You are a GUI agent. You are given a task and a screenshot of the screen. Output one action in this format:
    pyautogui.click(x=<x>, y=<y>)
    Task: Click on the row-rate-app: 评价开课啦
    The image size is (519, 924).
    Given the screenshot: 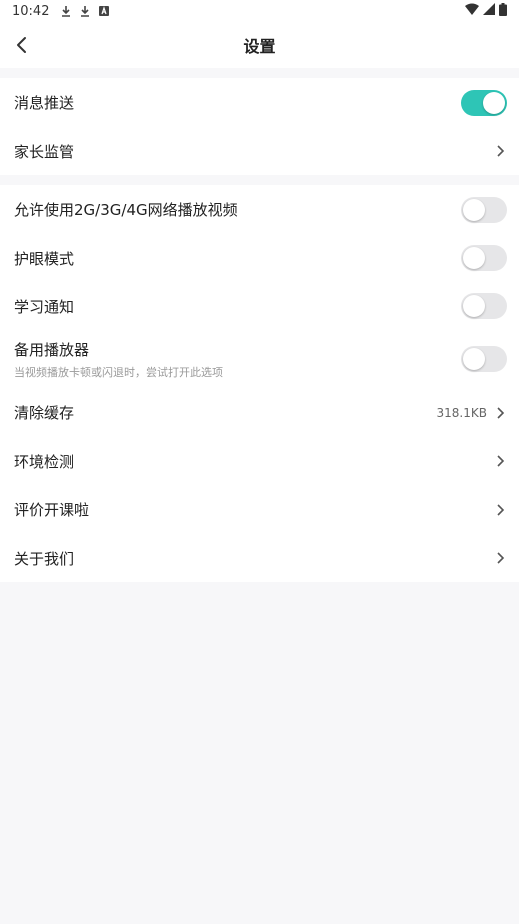 What is the action you would take?
    pyautogui.click(x=259, y=509)
    